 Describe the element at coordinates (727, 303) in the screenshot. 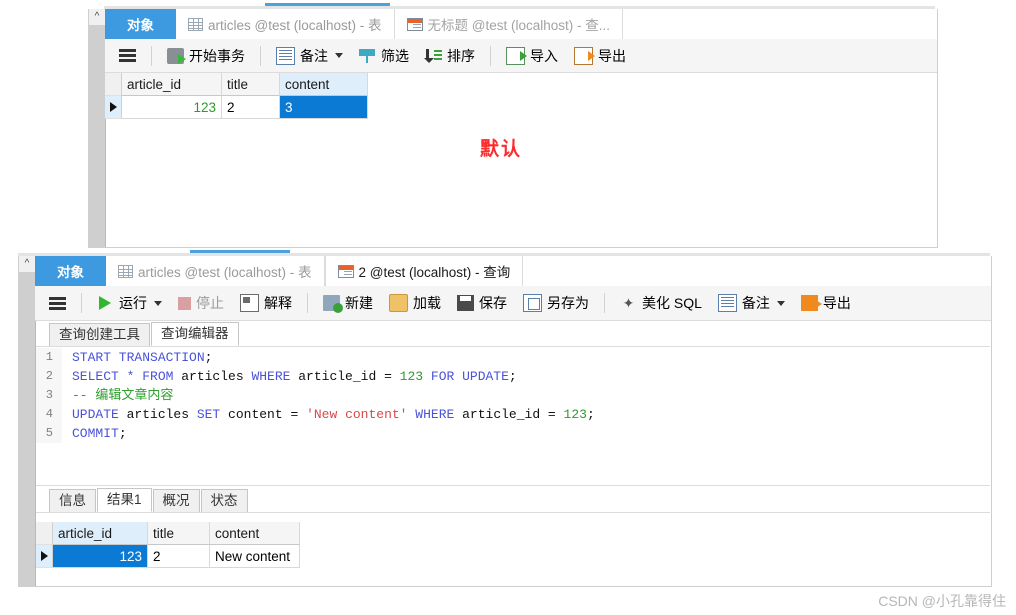

I see `note-icon` at that location.